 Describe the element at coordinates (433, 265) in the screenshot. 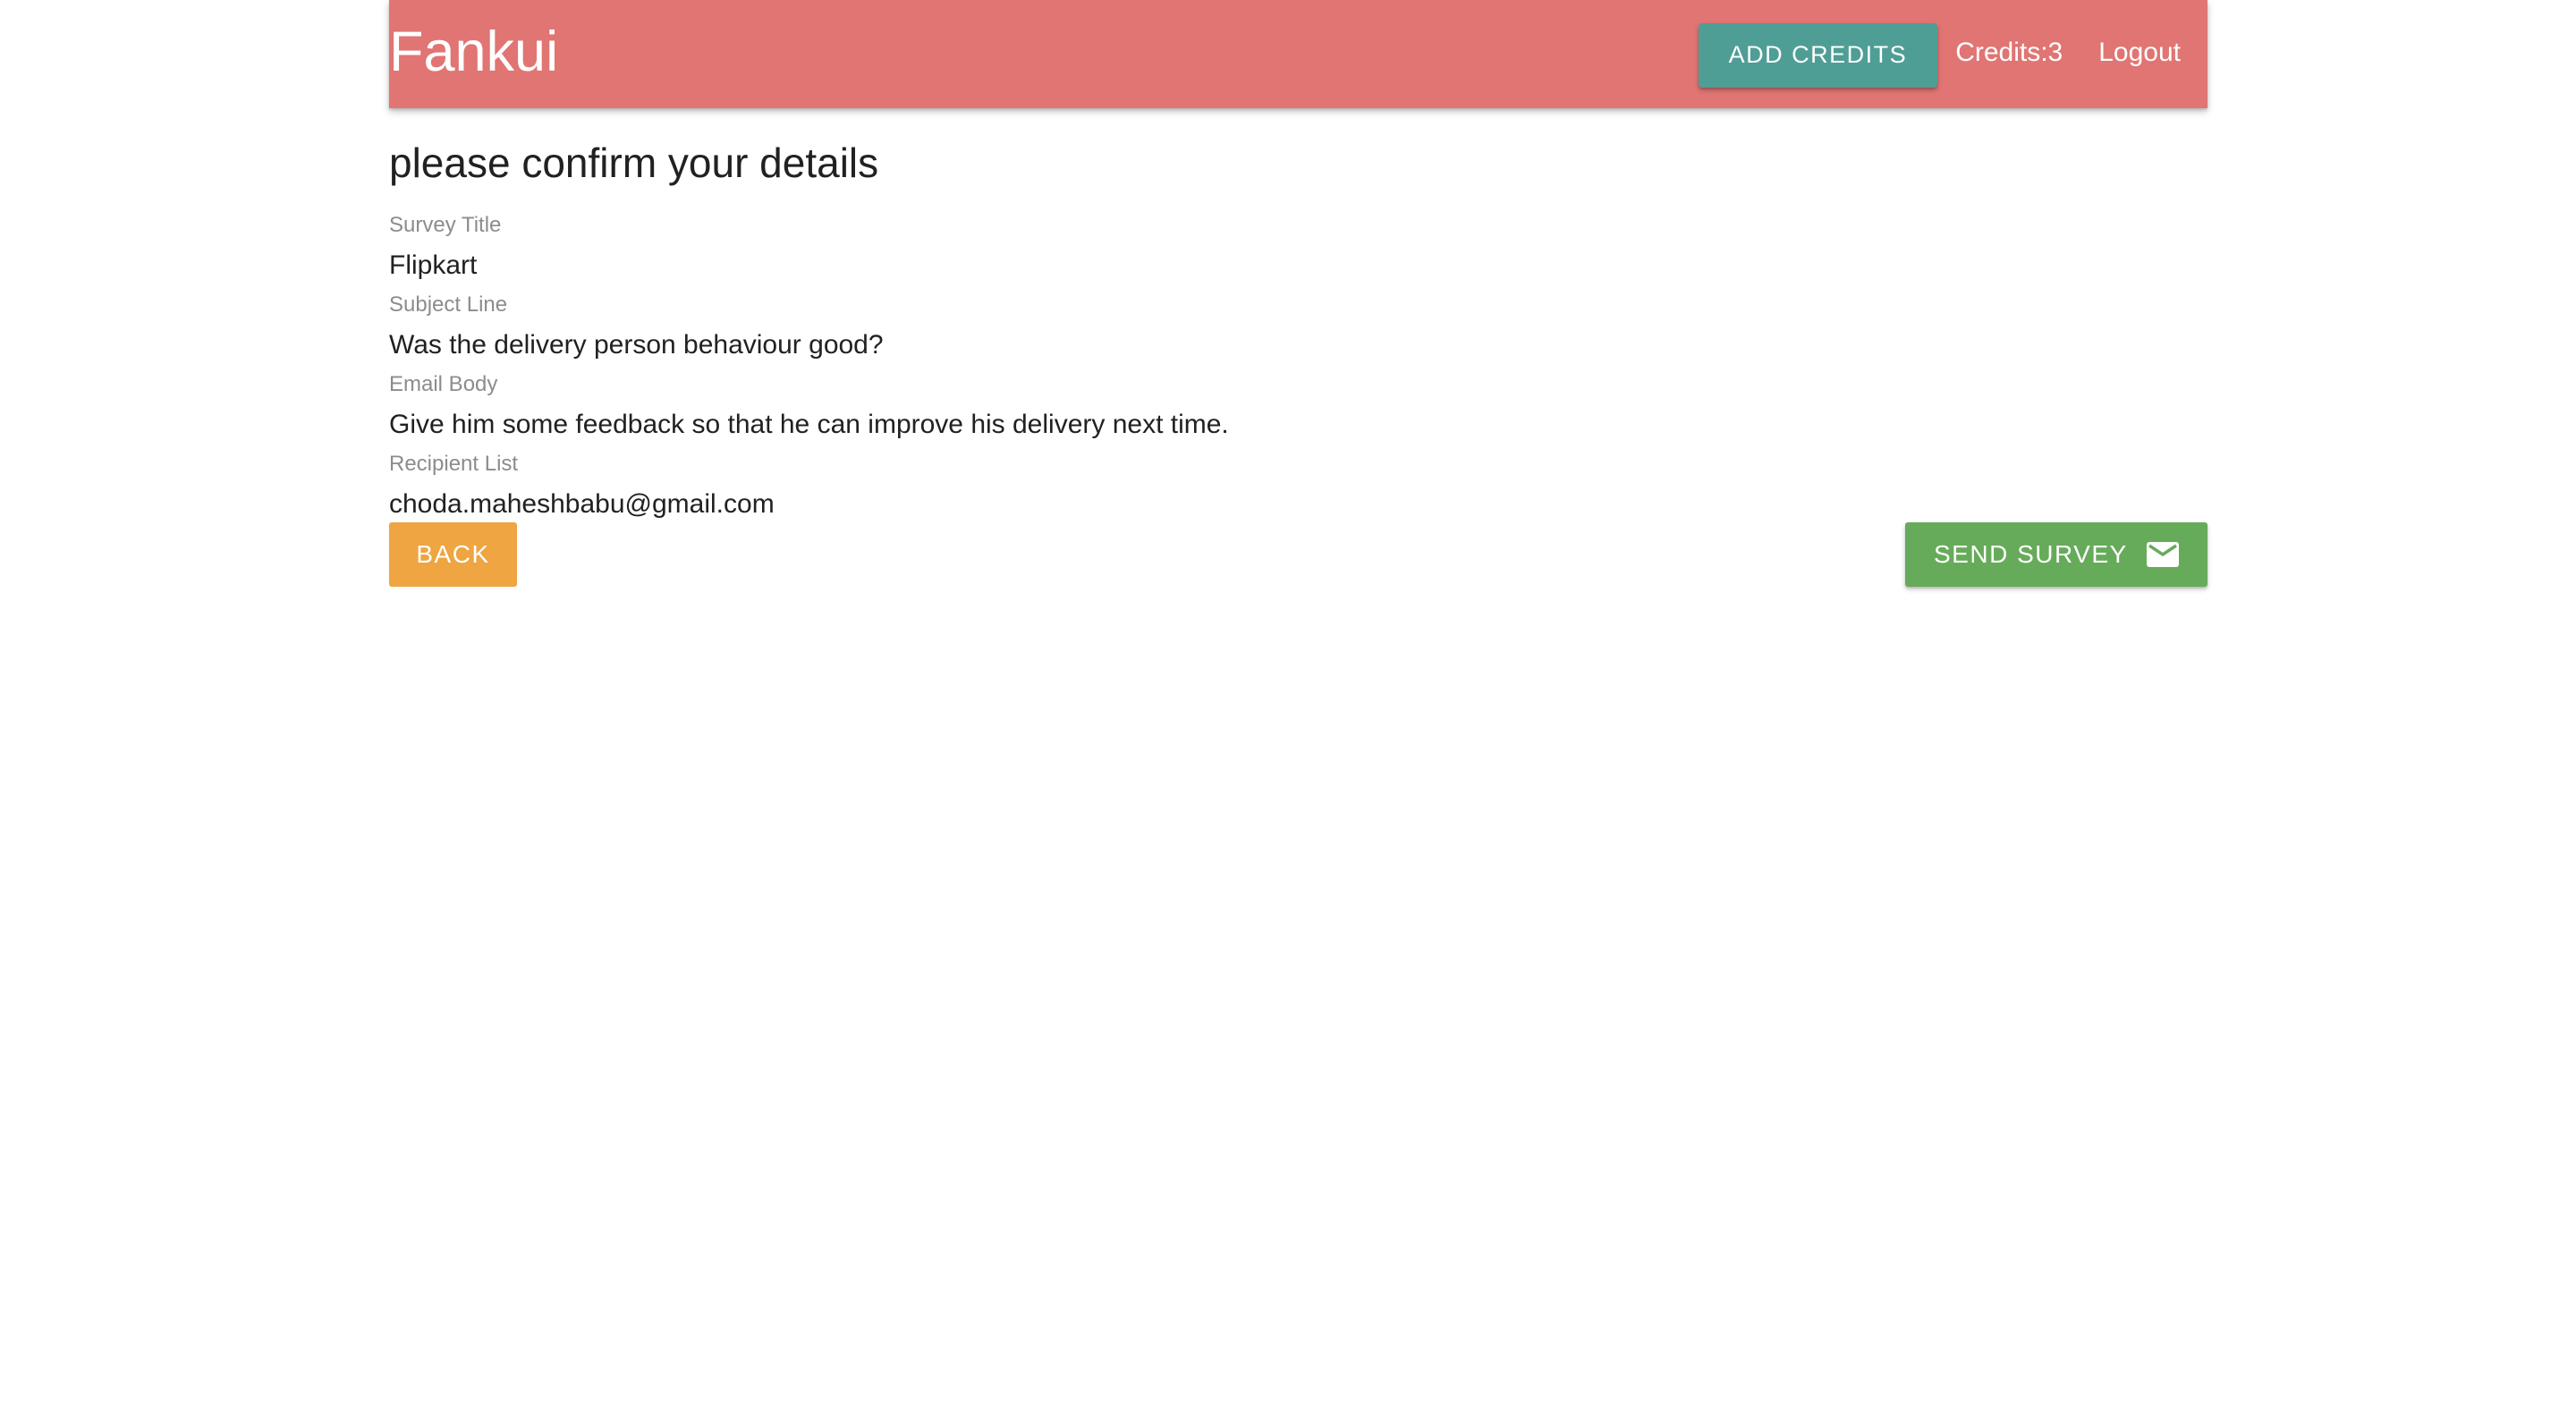

I see `field-value: Flipkart` at that location.